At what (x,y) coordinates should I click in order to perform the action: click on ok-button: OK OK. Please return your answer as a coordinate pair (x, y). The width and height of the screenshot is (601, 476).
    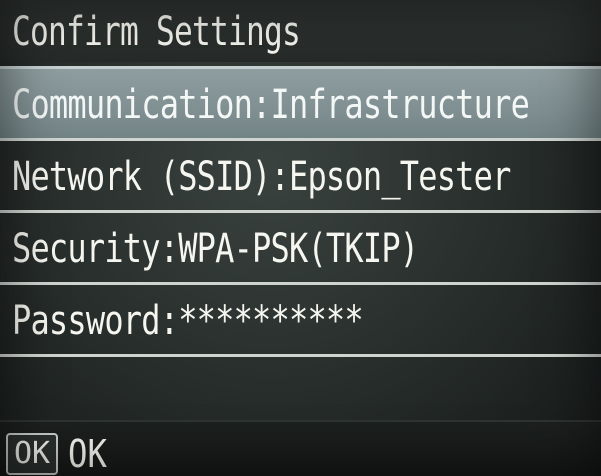
    Looking at the image, I should click on (60, 454).